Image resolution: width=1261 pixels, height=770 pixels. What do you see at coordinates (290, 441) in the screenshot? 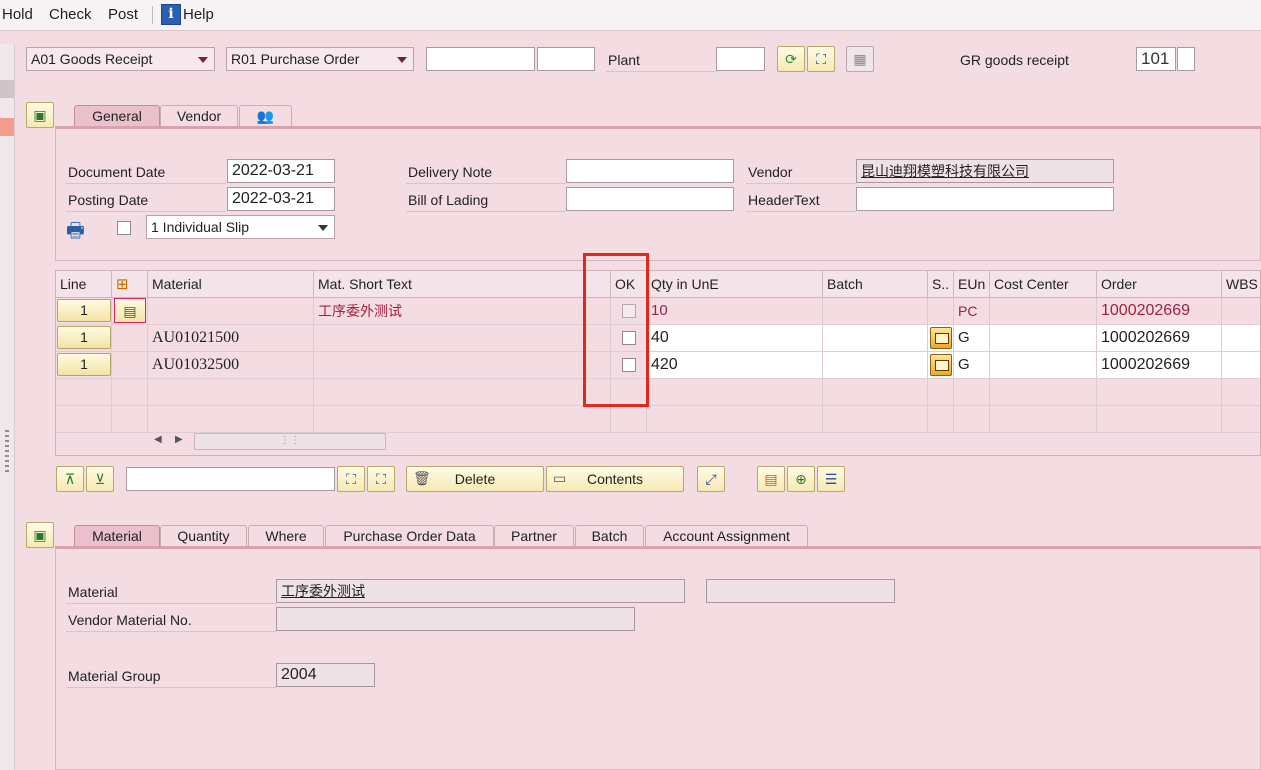
I see `horizontal-scrollbar: ⋮⋮` at bounding box center [290, 441].